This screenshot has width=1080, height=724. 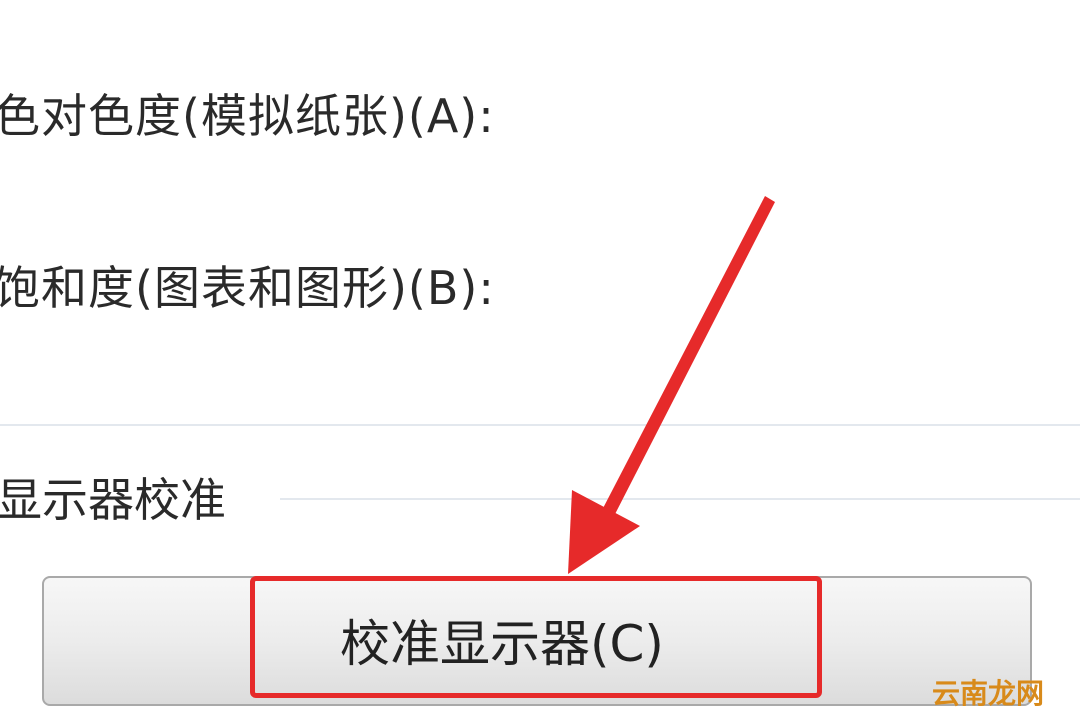 What do you see at coordinates (247, 116) in the screenshot?
I see `absolute-colorimetric-label: 色对色度(模拟纸张)(A):` at bounding box center [247, 116].